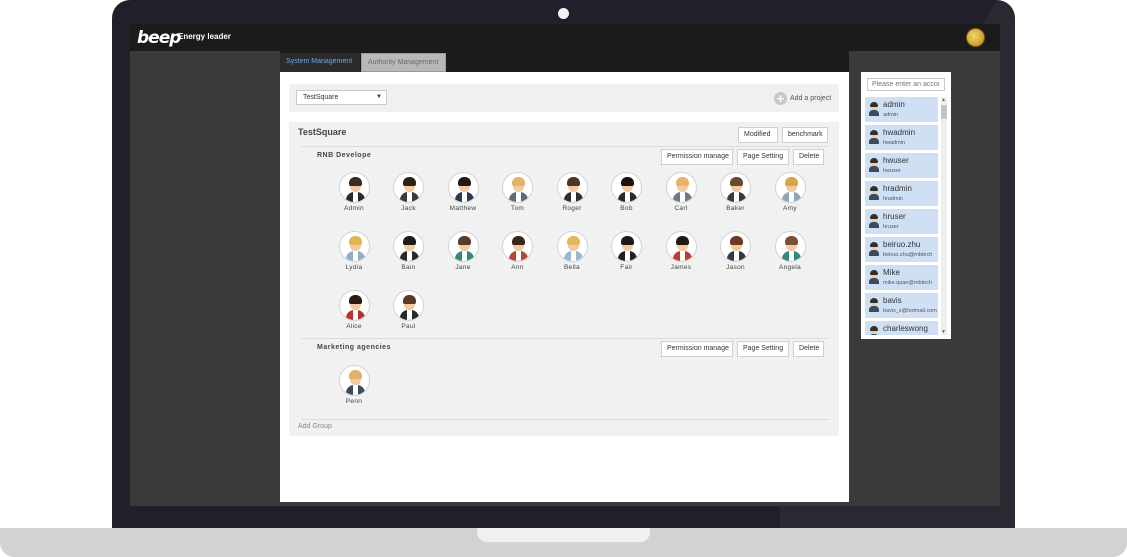  I want to click on member-name: Paul, so click(408, 326).